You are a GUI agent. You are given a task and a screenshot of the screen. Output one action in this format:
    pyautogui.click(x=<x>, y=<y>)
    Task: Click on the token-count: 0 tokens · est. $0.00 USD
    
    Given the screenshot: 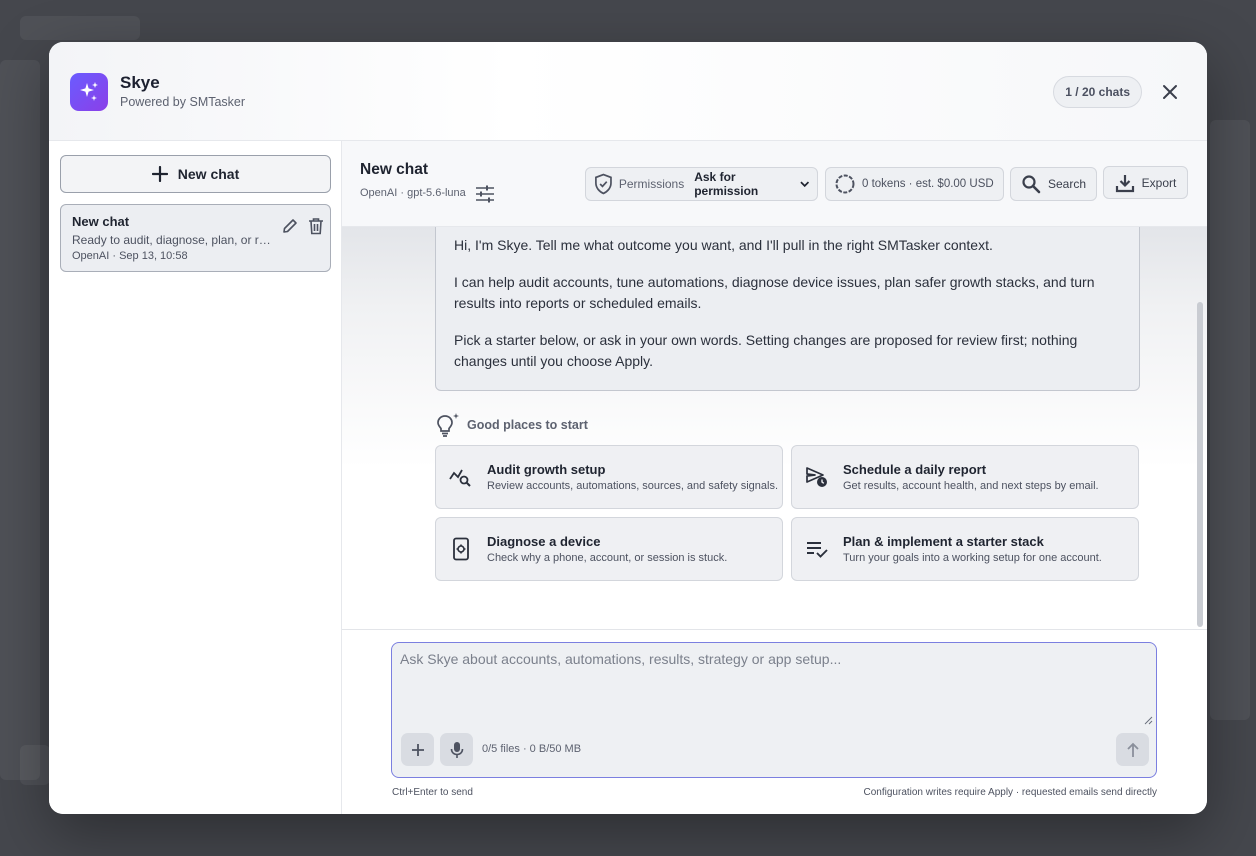 What is the action you would take?
    pyautogui.click(x=928, y=184)
    